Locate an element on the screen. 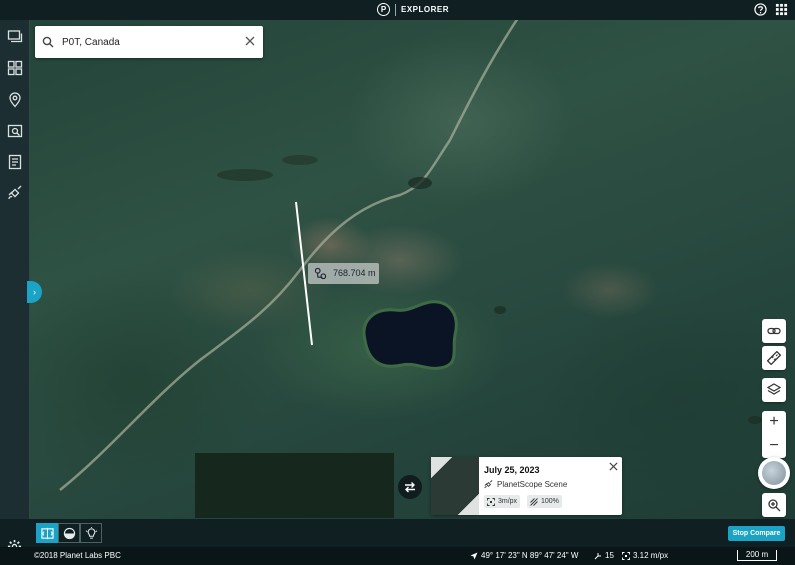  brand-divider is located at coordinates (395, 9).